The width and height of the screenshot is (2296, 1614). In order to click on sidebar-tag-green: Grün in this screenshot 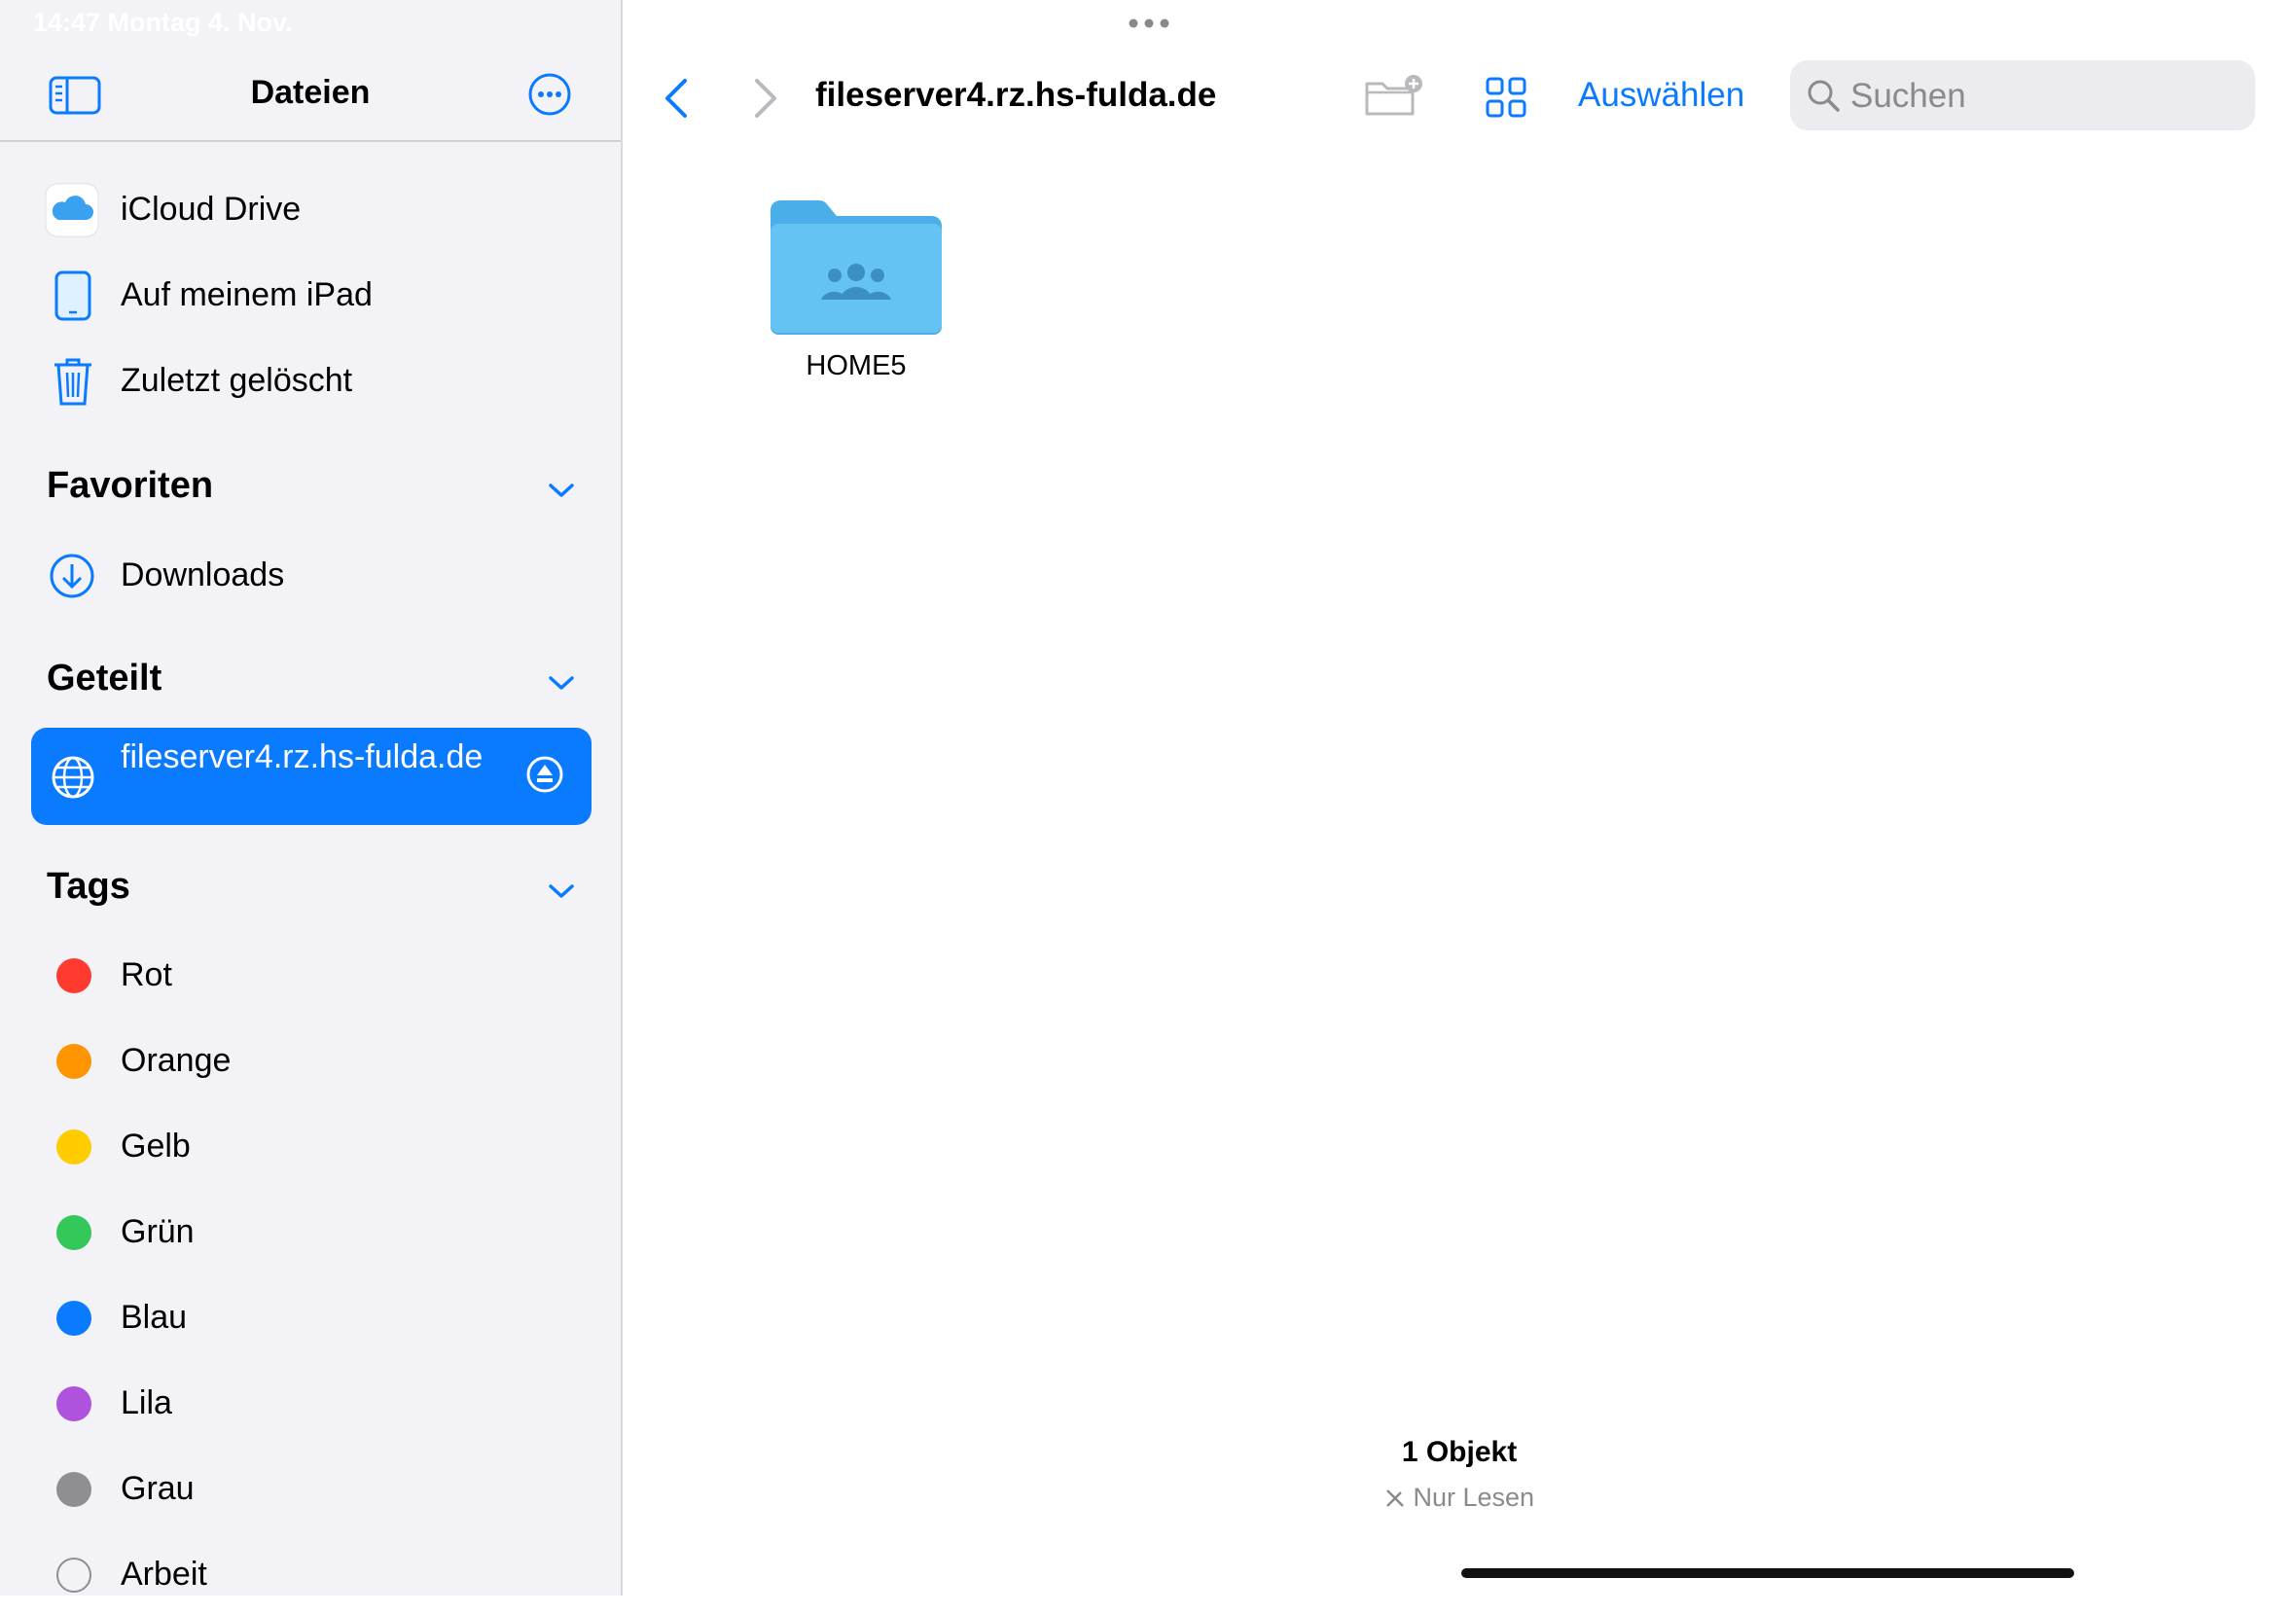, I will do `click(310, 1233)`.